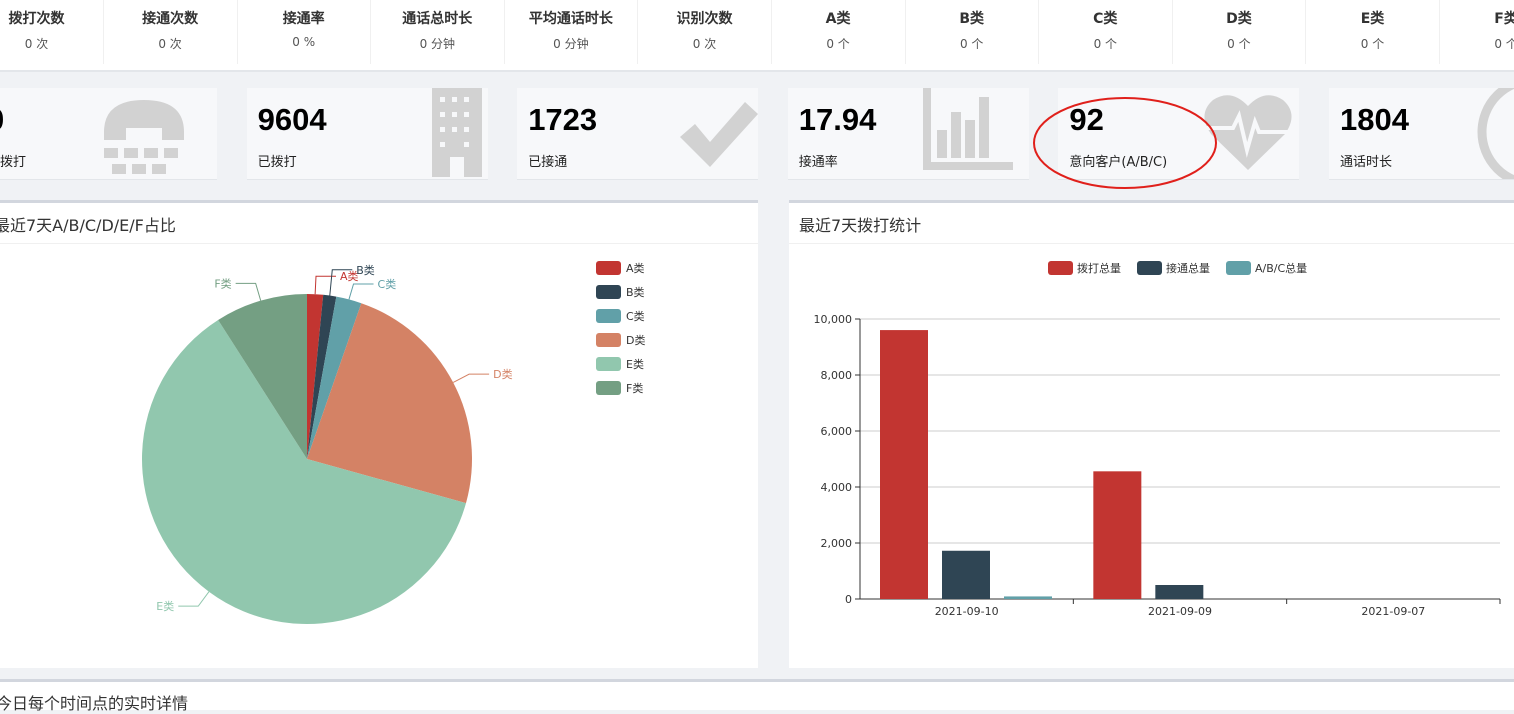  What do you see at coordinates (839, 32) in the screenshot?
I see `top-stat-6: A类 0 个` at bounding box center [839, 32].